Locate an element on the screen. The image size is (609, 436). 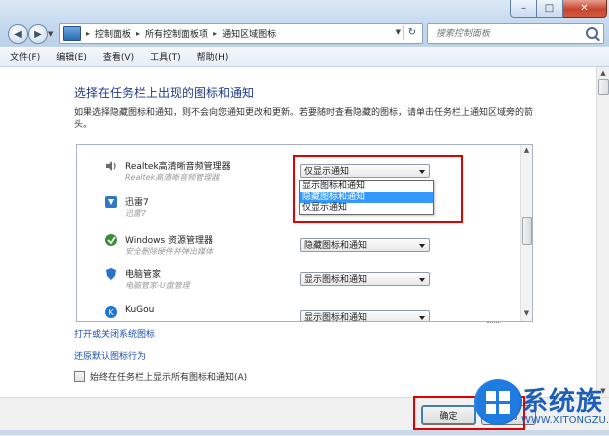
search-box is located at coordinates (515, 33).